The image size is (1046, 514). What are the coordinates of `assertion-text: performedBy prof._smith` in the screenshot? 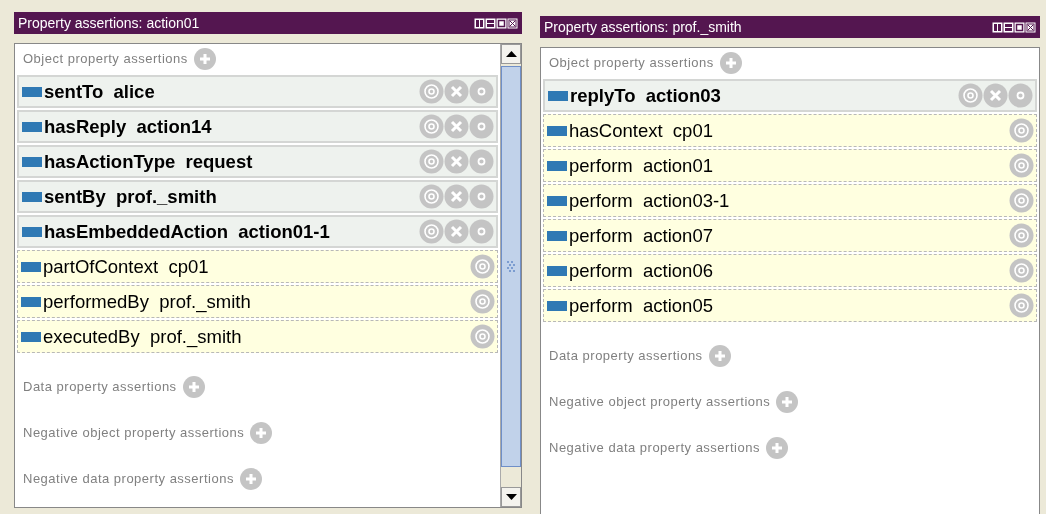 It's located at (147, 302).